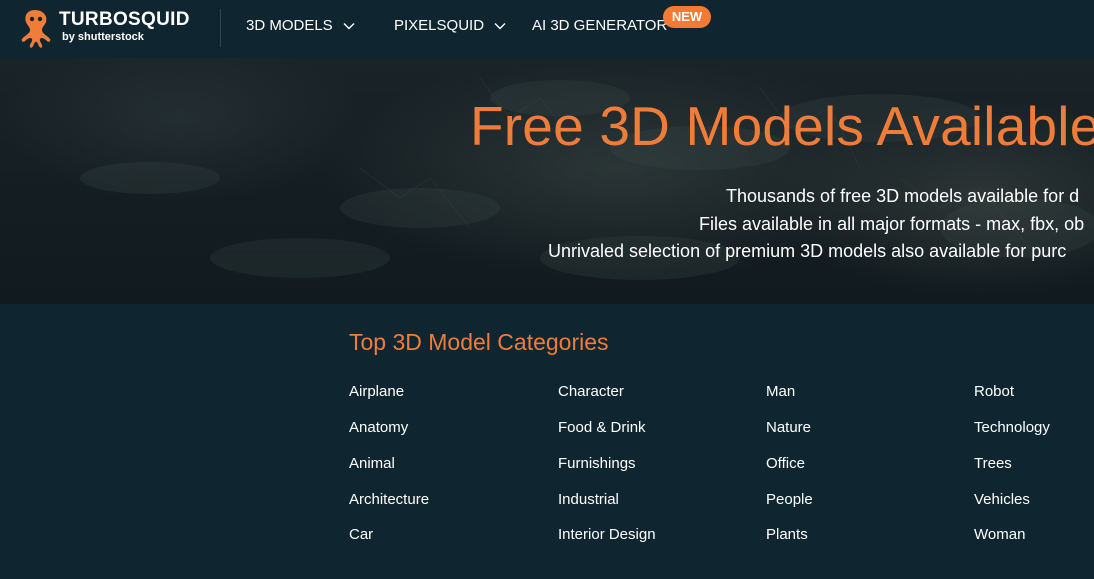  What do you see at coordinates (599, 25) in the screenshot?
I see `nav-ai-3d-generator: AI 3D GENERATOR` at bounding box center [599, 25].